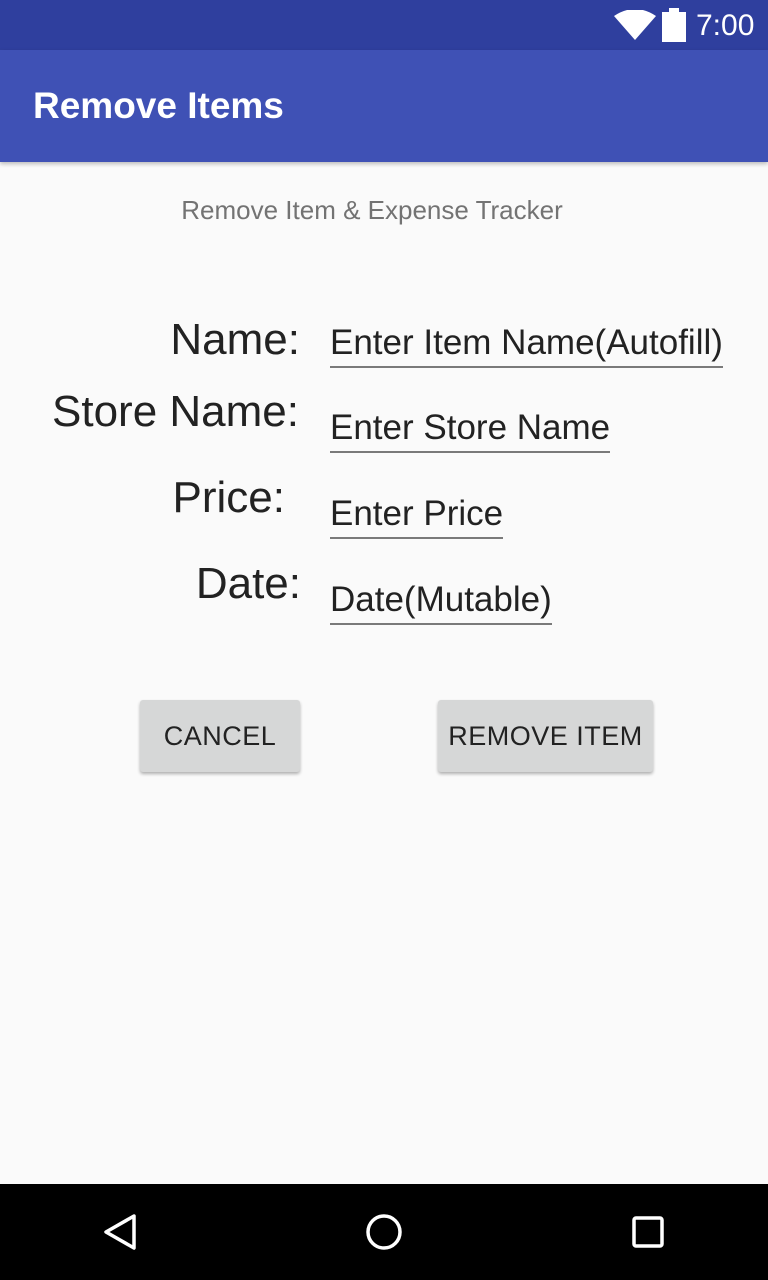  I want to click on store-name-field: Enter Store Name, so click(470, 430).